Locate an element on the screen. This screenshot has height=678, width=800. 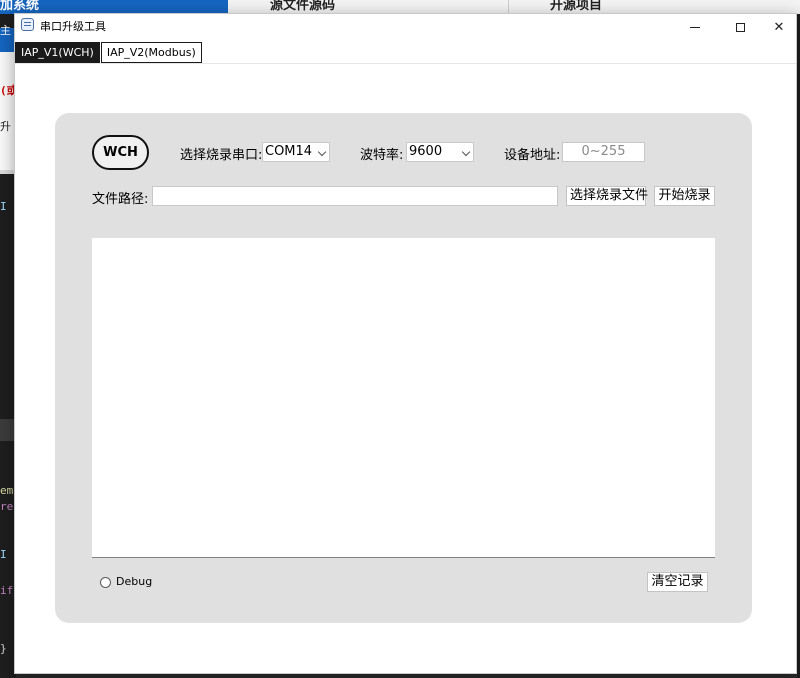
tab-divider is located at coordinates (405, 63).